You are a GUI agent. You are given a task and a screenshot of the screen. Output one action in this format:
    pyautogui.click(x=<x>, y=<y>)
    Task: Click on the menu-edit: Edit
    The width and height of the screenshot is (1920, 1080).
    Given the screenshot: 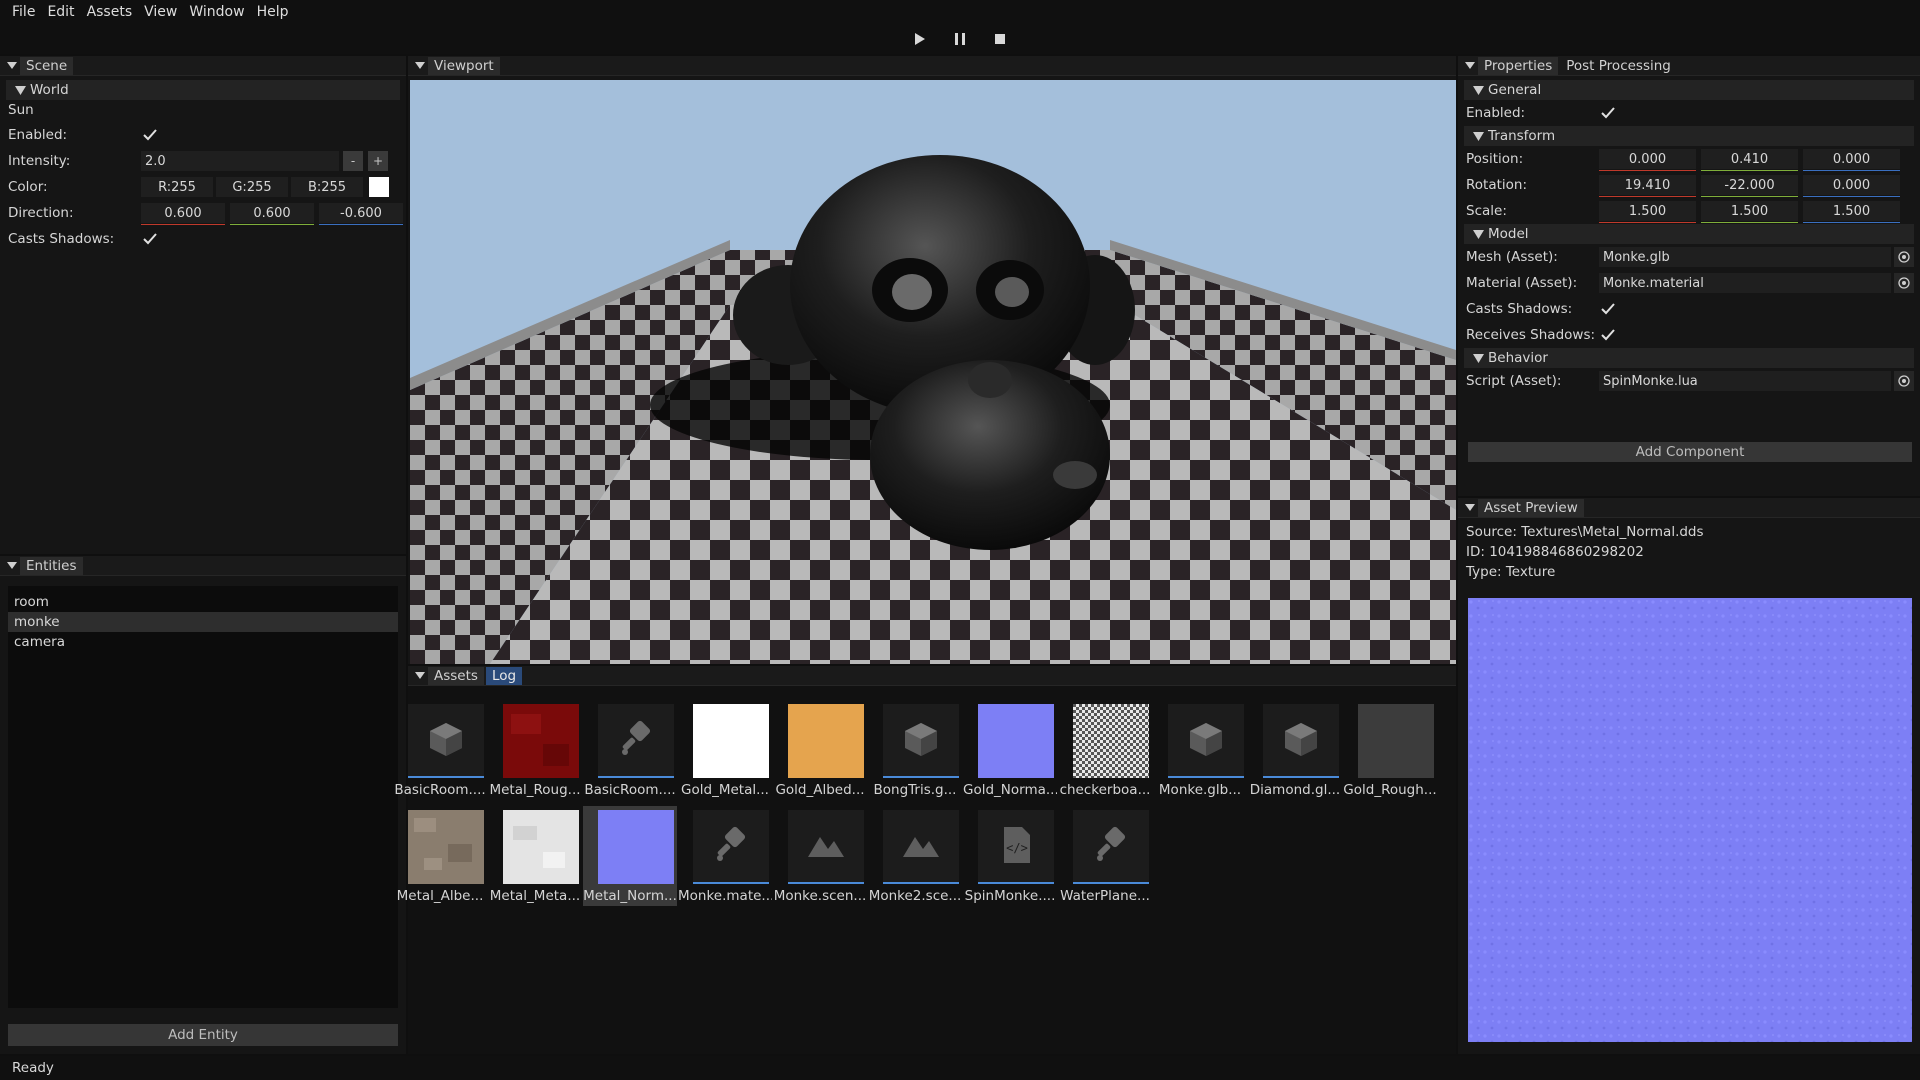 What is the action you would take?
    pyautogui.click(x=60, y=12)
    